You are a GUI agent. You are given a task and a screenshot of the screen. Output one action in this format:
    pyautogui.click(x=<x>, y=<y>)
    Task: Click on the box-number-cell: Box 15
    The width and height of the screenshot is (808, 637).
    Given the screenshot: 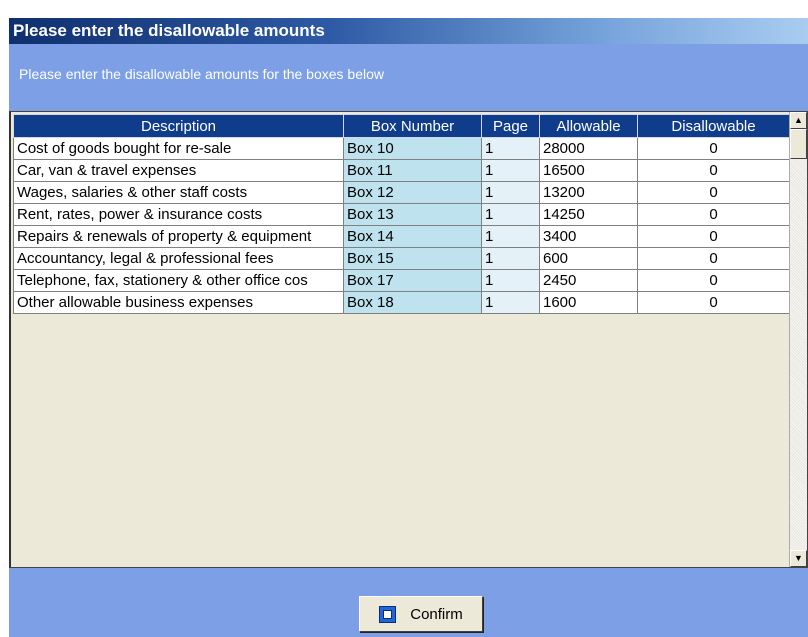 What is the action you would take?
    pyautogui.click(x=412, y=258)
    